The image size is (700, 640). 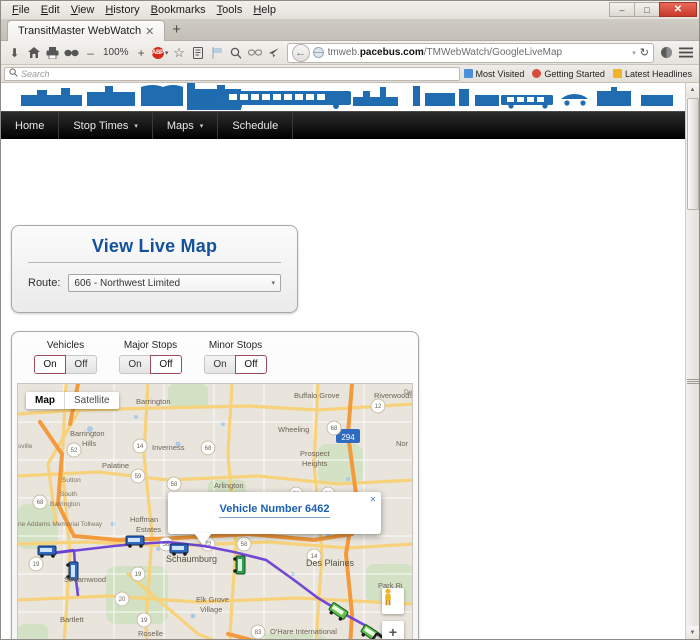 I want to click on divider, so click(x=154, y=262).